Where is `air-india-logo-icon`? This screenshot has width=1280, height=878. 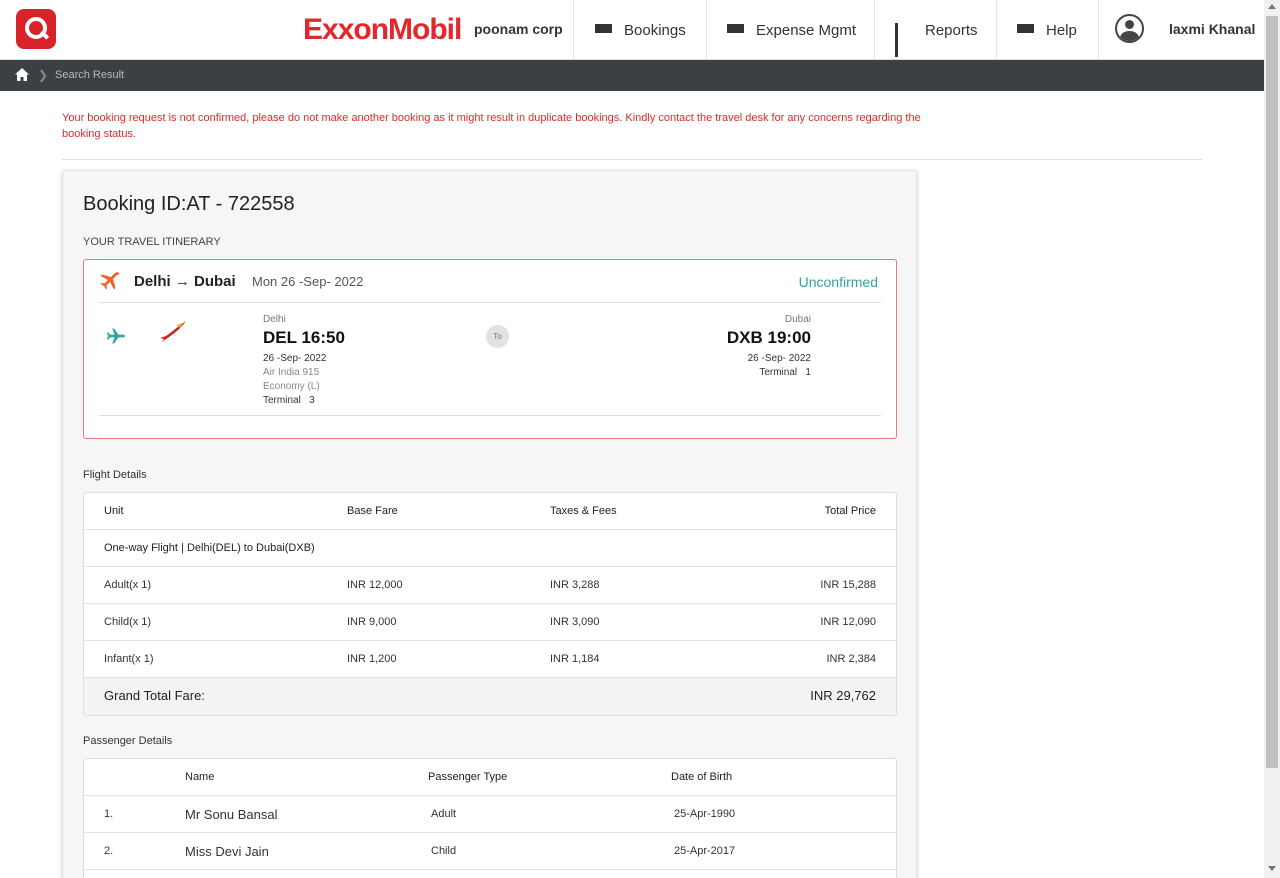
air-india-logo-icon is located at coordinates (173, 331).